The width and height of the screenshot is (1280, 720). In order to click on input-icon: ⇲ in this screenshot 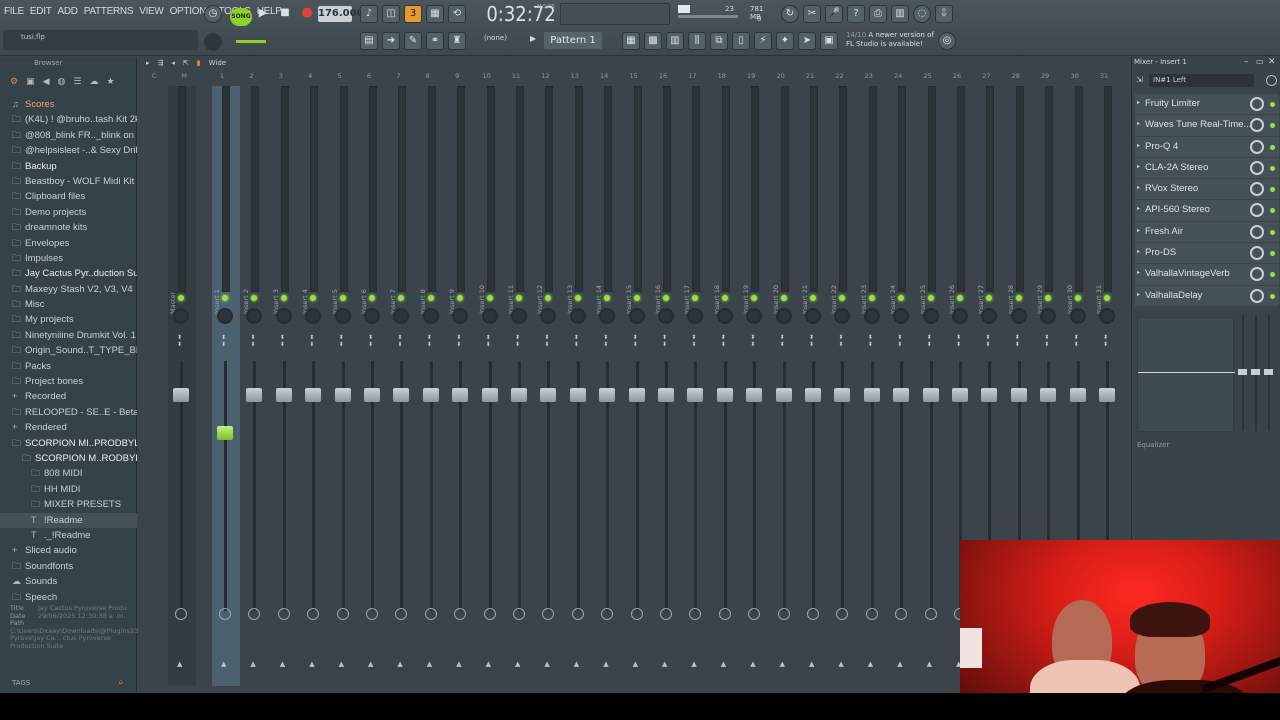, I will do `click(1139, 79)`.